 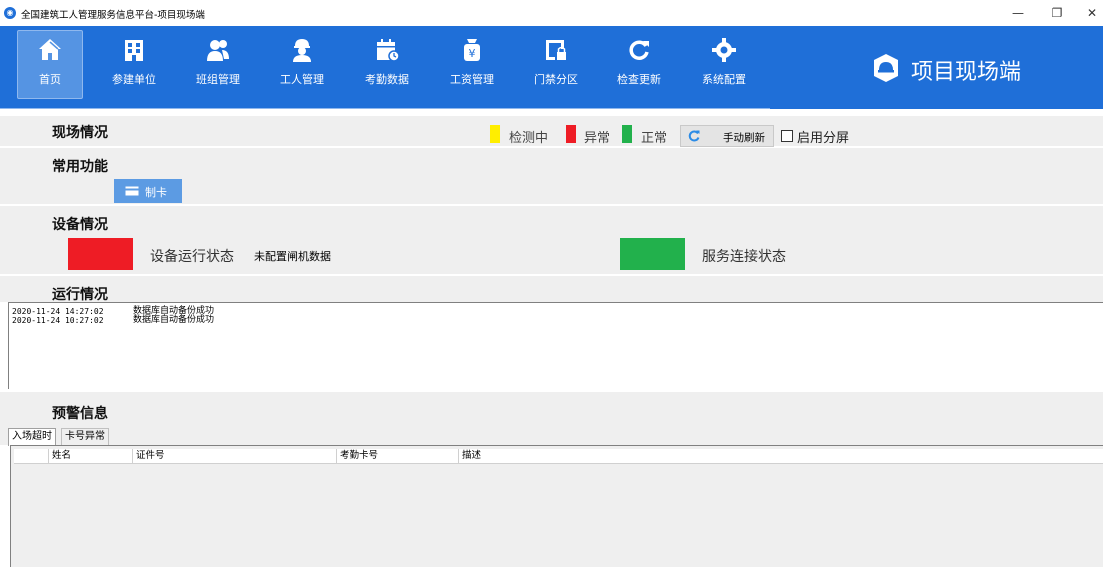 I want to click on service-status-label: 服务连接状态, so click(x=744, y=257).